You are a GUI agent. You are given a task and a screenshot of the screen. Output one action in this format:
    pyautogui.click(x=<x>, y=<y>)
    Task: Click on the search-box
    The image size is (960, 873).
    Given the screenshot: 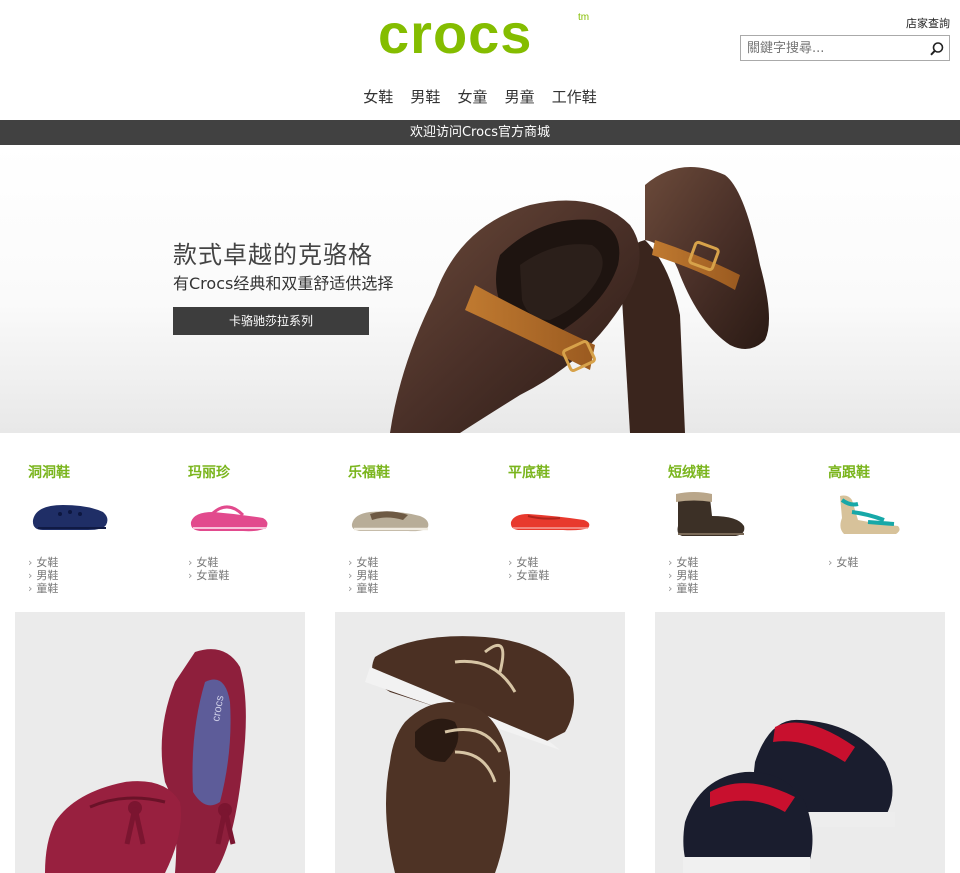 What is the action you would take?
    pyautogui.click(x=845, y=48)
    